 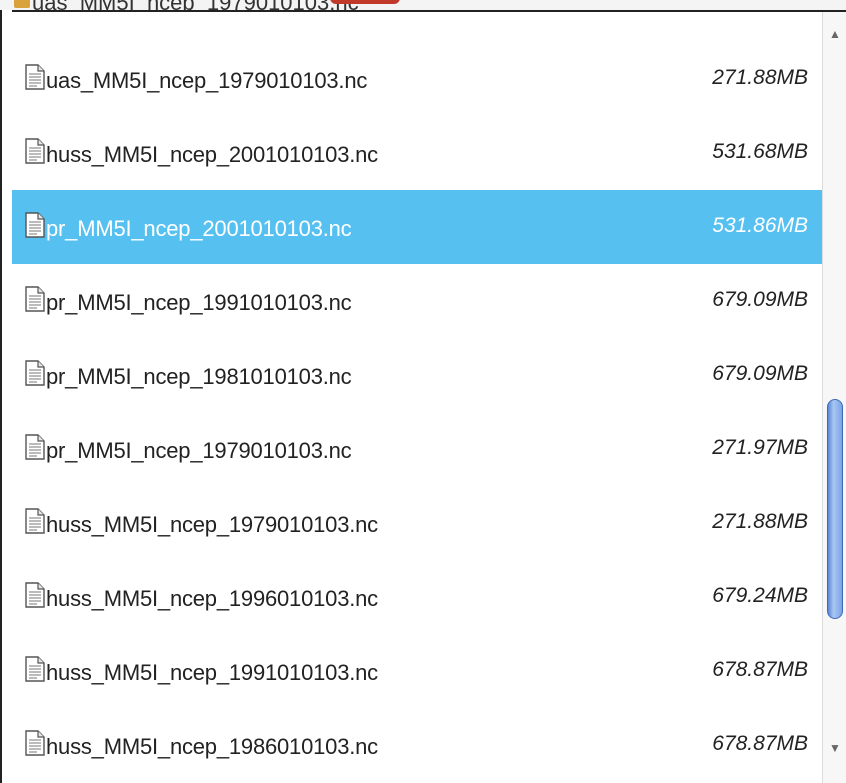 What do you see at coordinates (417, 449) in the screenshot?
I see `file-row: pr_MM5I_ncep_1979010103.nc 271.97MB` at bounding box center [417, 449].